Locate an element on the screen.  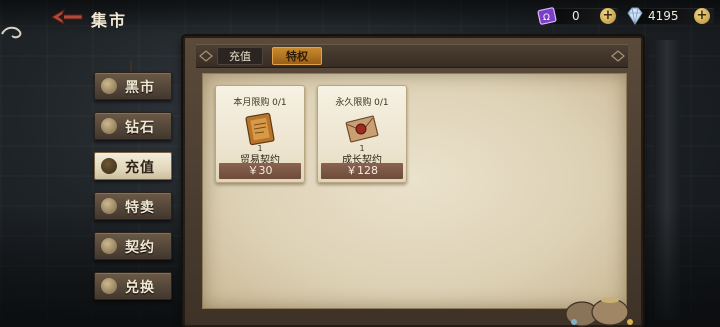
nav-item-contract: 契约 is located at coordinates (133, 246).